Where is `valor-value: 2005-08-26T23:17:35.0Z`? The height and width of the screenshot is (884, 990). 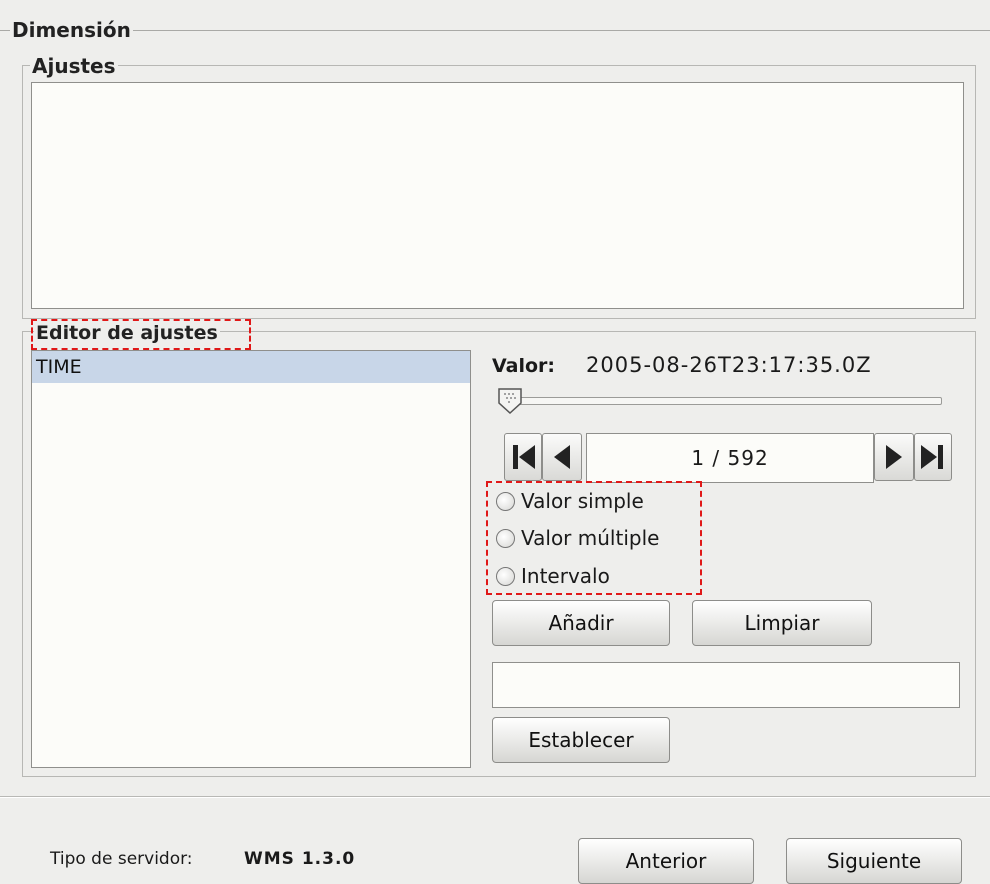
valor-value: 2005-08-26T23:17:35.0Z is located at coordinates (729, 365).